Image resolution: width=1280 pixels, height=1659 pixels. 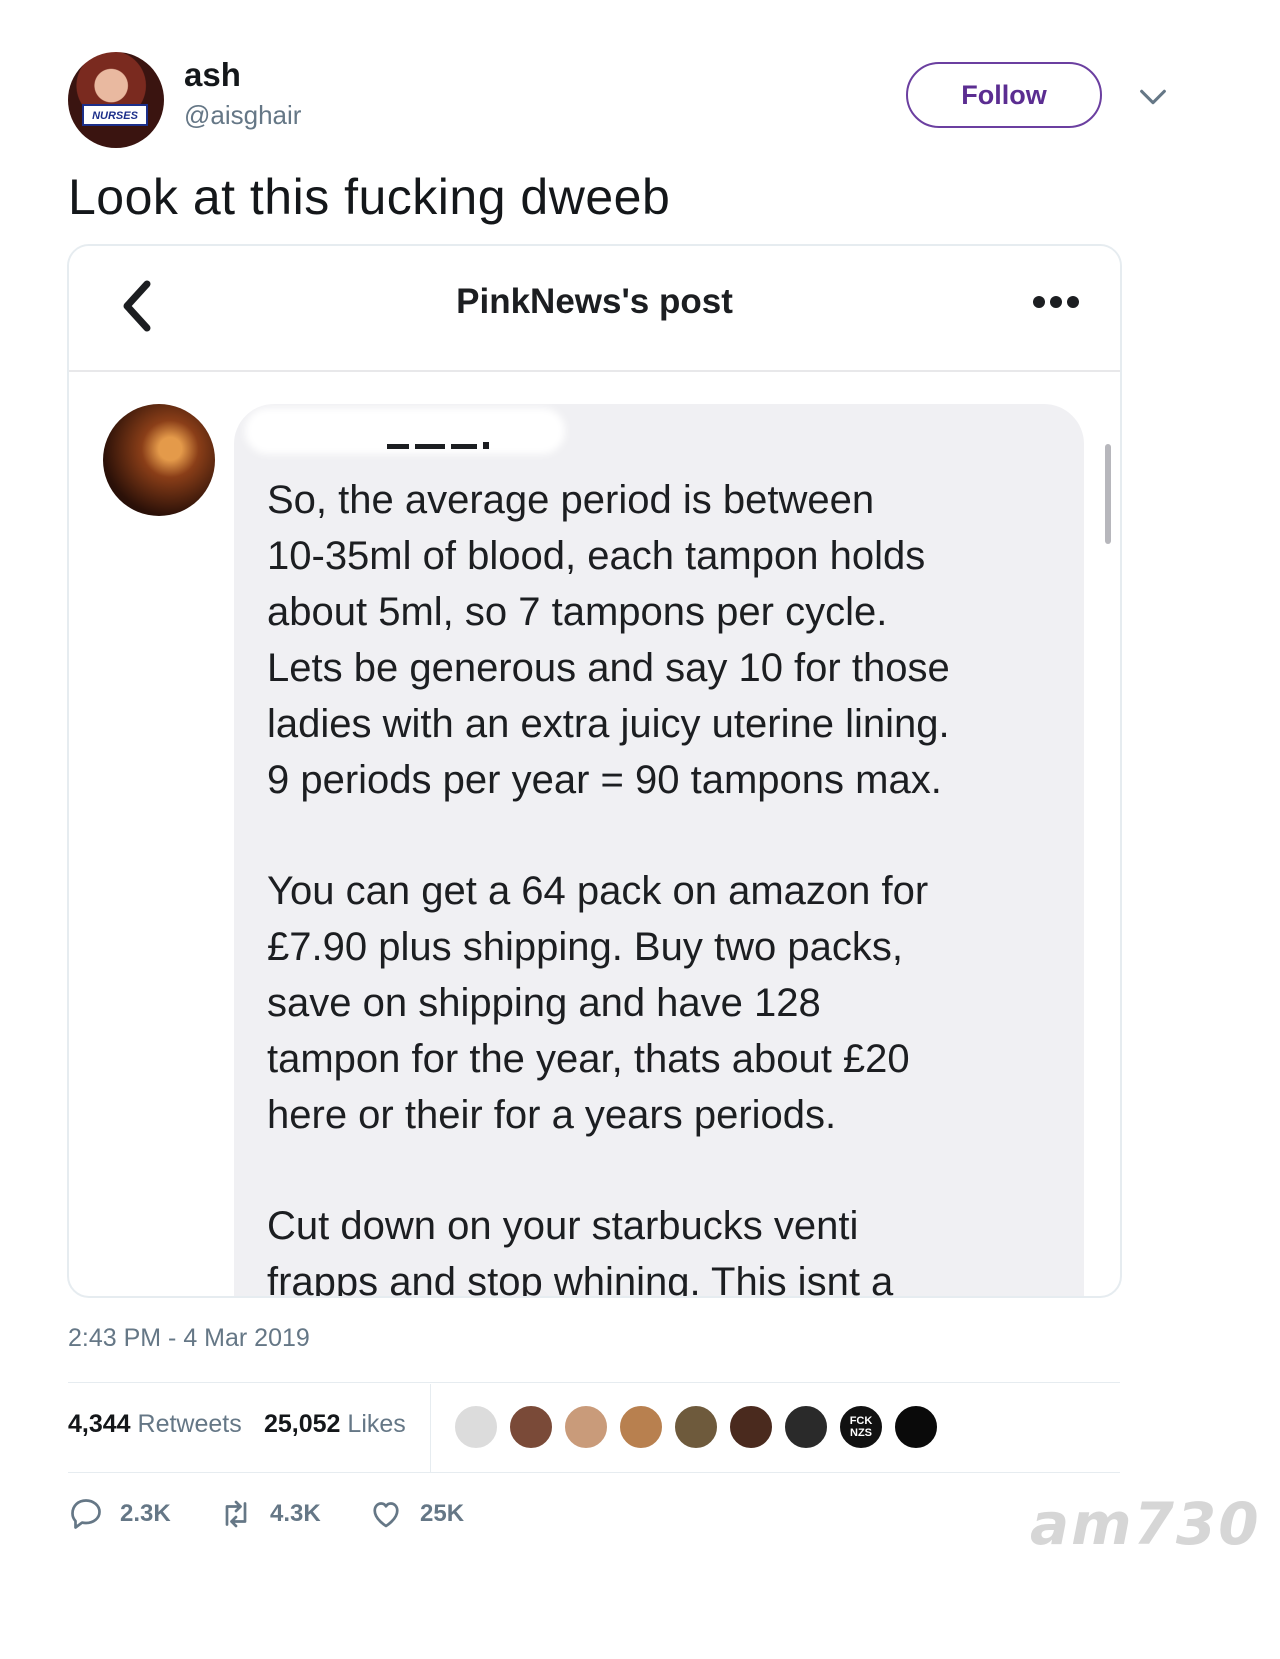 I want to click on handle: @aisghair, so click(x=242, y=115).